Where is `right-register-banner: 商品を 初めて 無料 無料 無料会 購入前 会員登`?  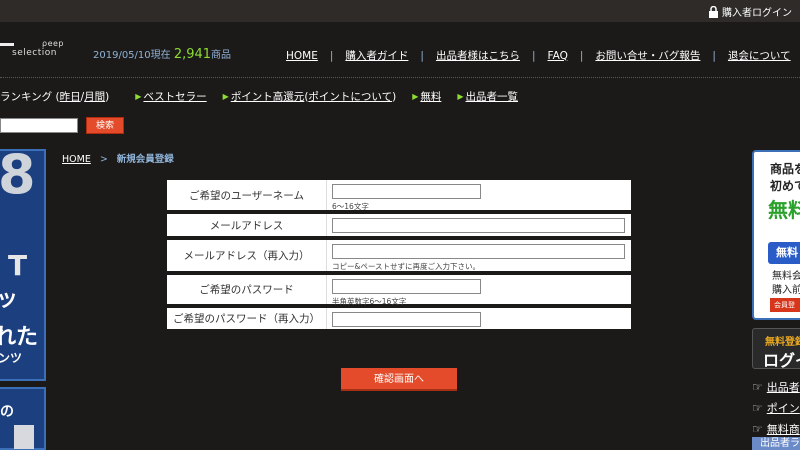
right-register-banner: 商品を 初めて 無料 無料 無料会 購入前 会員登 is located at coordinates (776, 235).